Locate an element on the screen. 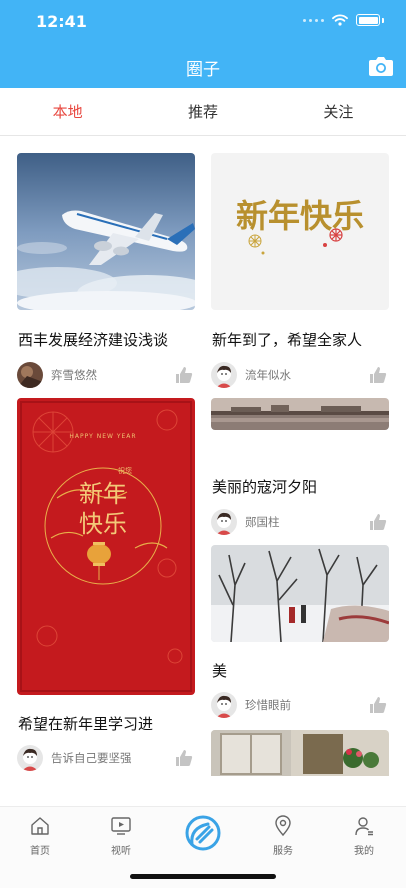  app-header: 12:41 圈子 is located at coordinates (203, 44).